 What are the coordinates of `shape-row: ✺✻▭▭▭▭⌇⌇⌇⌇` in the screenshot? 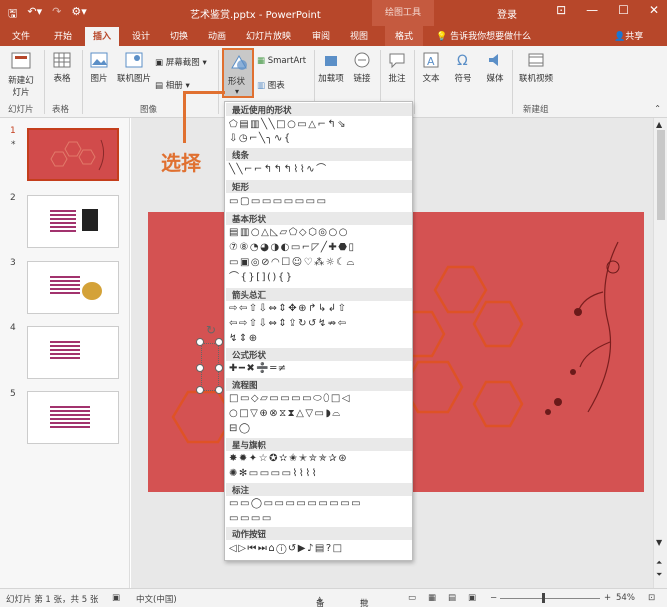 It's located at (273, 473).